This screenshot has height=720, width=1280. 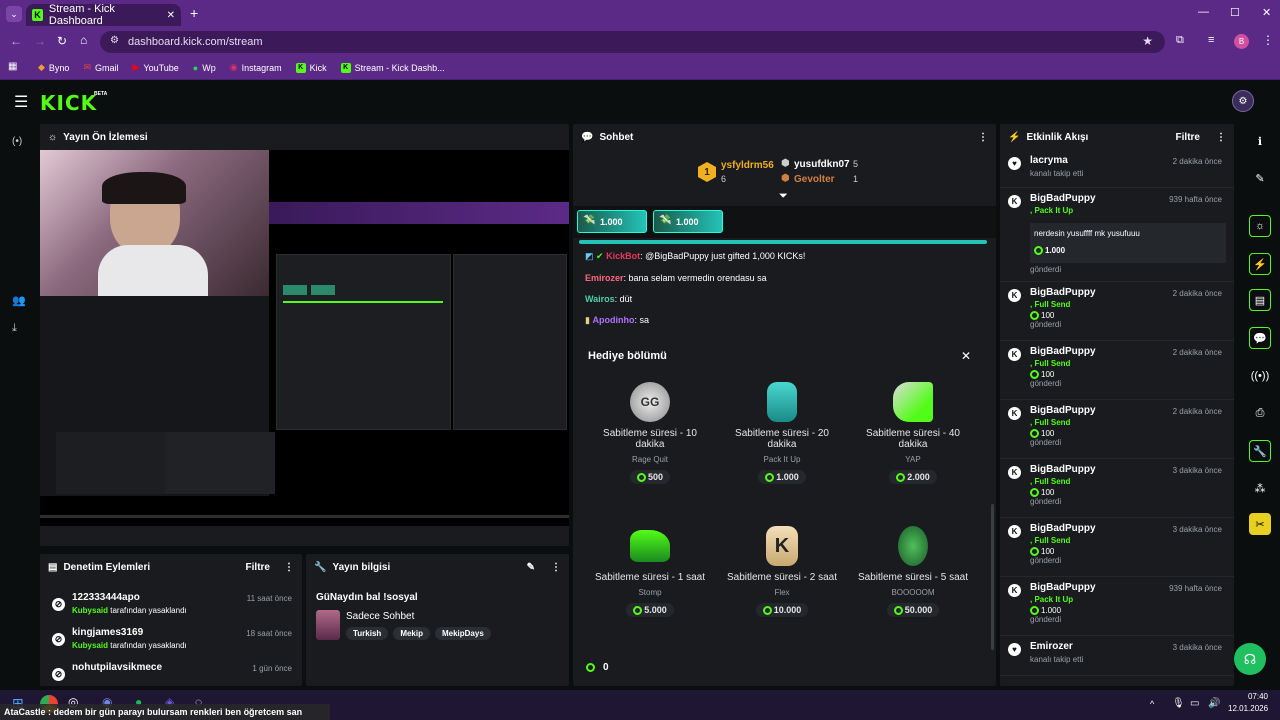 I want to click on tab-close-icon: ✕, so click(x=171, y=15).